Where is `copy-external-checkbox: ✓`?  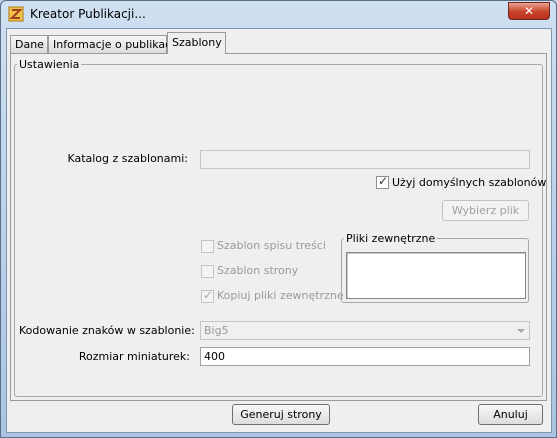
copy-external-checkbox: ✓ is located at coordinates (207, 295).